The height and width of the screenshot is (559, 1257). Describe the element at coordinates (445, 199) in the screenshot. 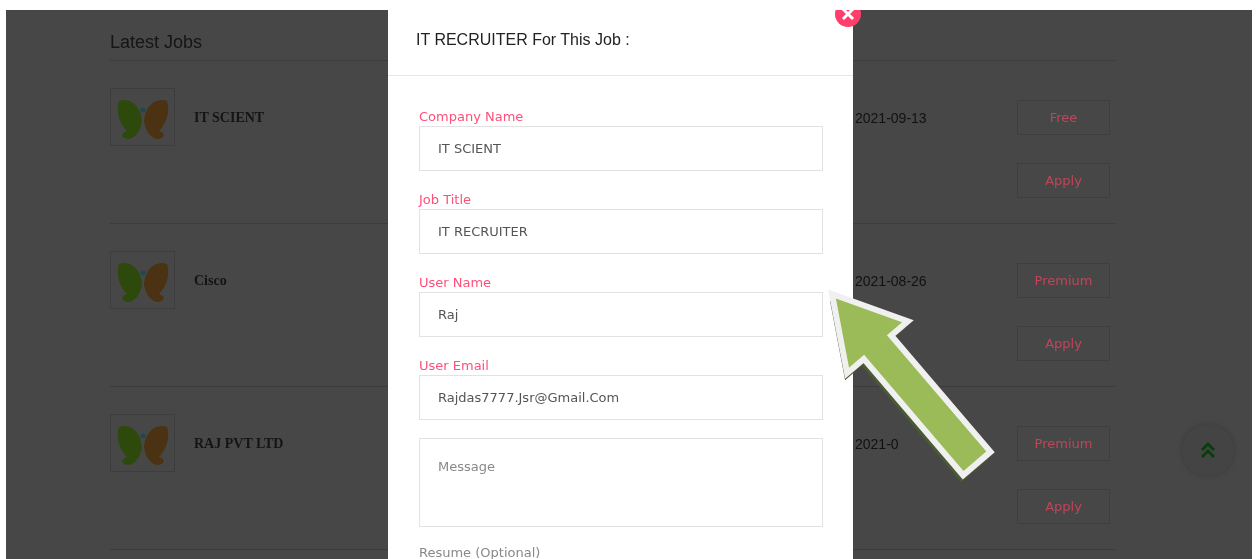

I see `field-label: Job Title` at that location.